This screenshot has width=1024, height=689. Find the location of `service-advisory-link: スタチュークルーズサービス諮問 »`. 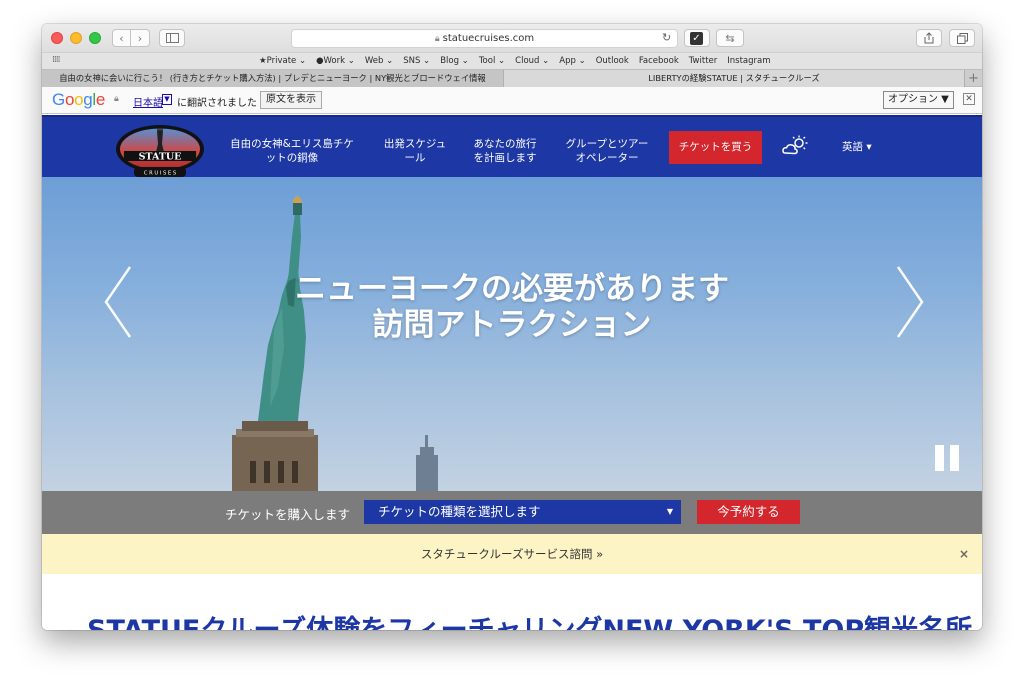

service-advisory-link: スタチュークルーズサービス諮問 » is located at coordinates (512, 554).